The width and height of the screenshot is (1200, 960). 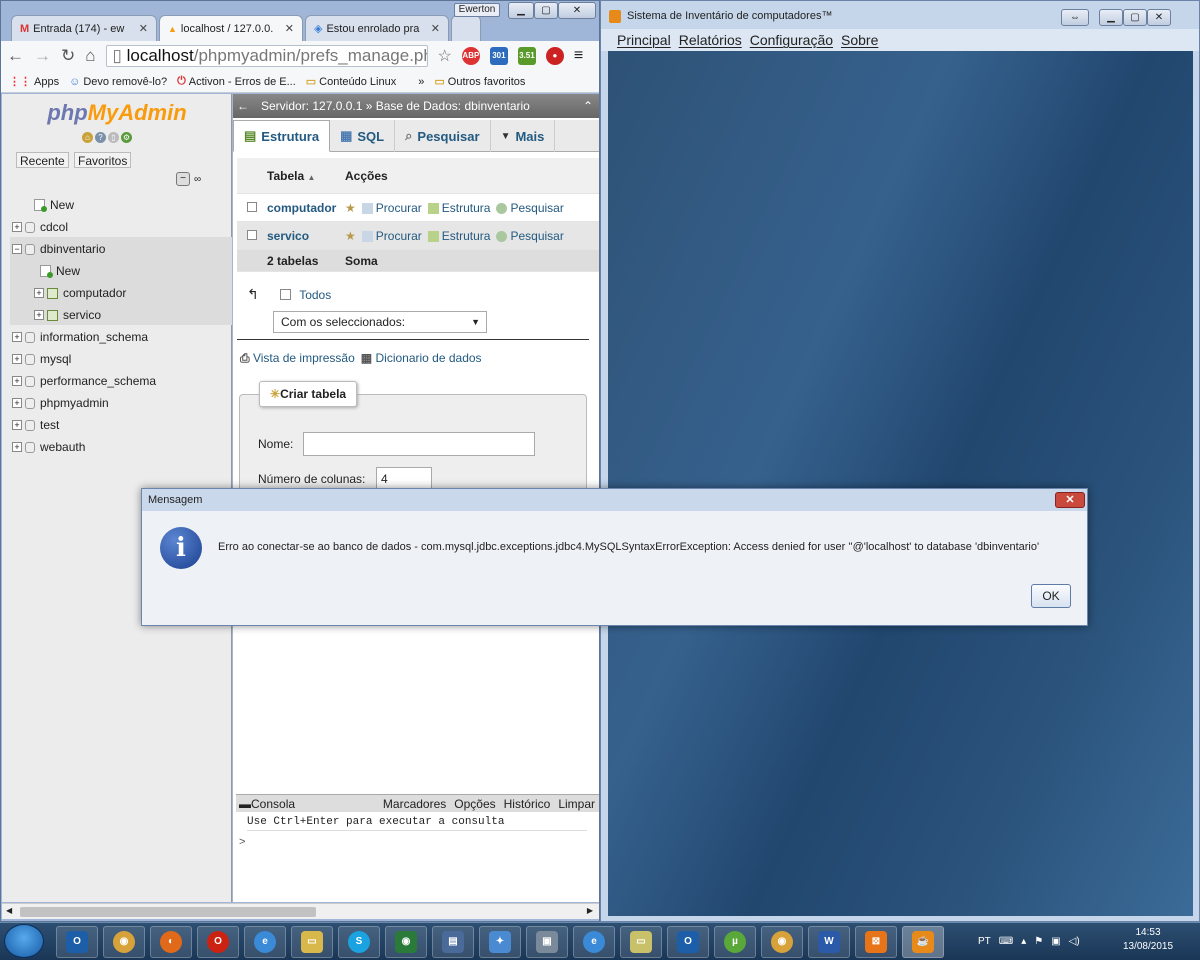 I want to click on tree-item-phpmyadmin: + phpmyadmin, so click(x=121, y=403).